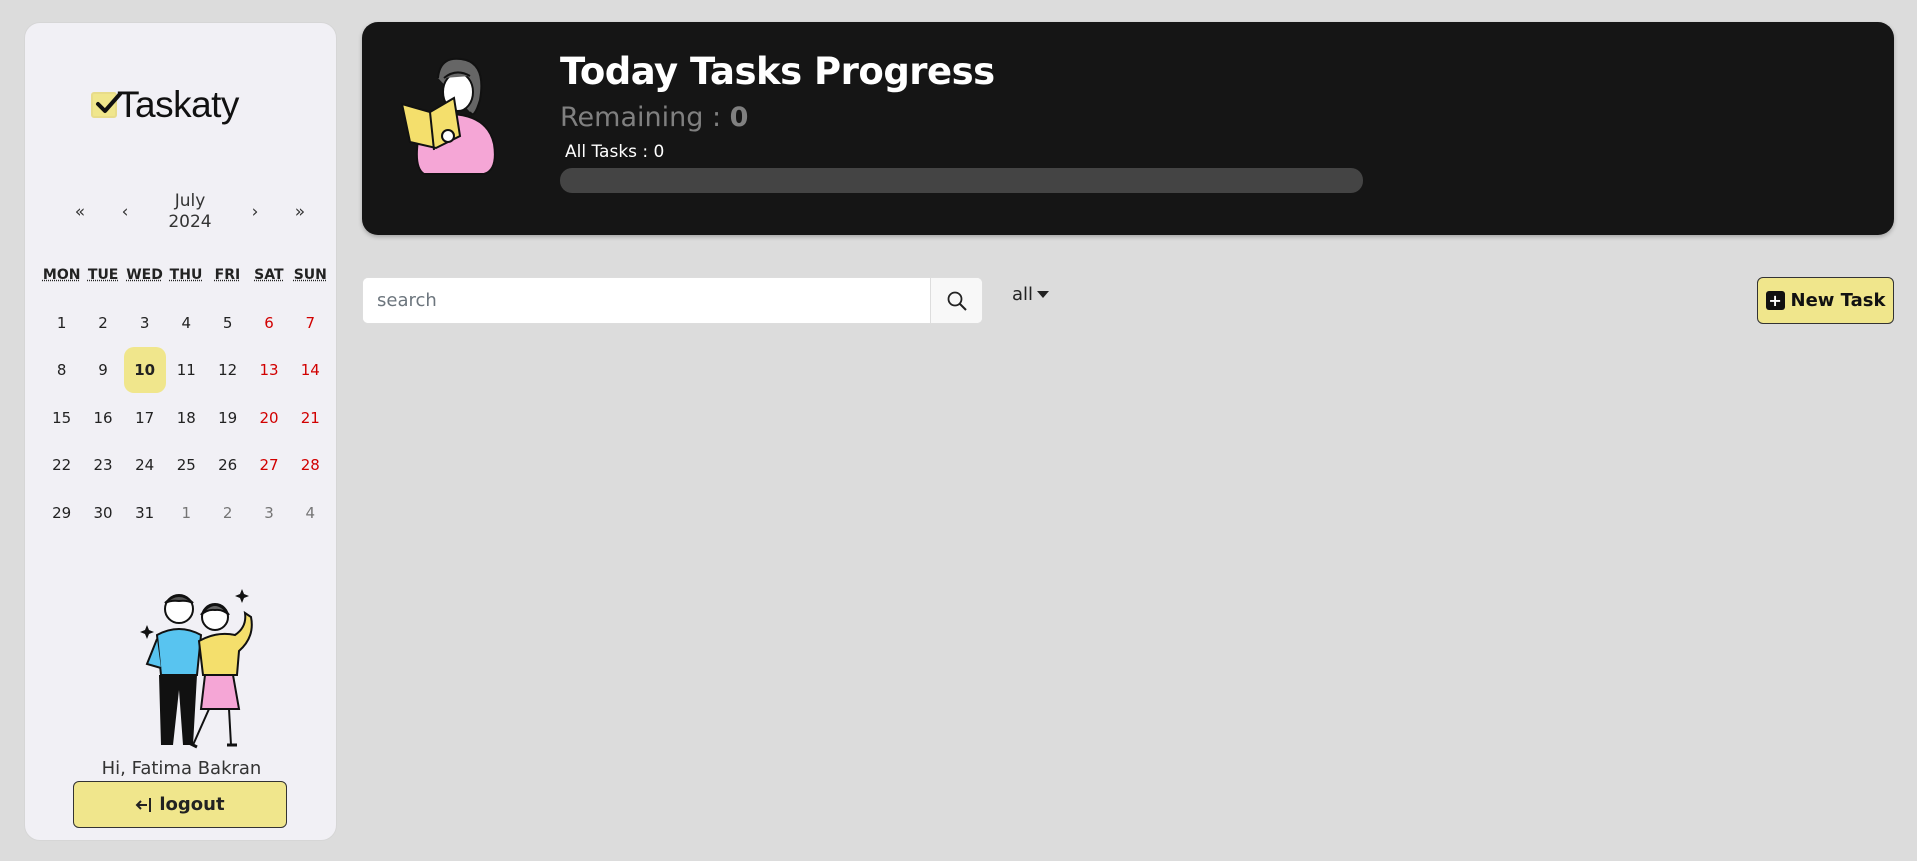 This screenshot has width=1917, height=861. Describe the element at coordinates (1043, 294) in the screenshot. I see `caret-down-icon` at that location.